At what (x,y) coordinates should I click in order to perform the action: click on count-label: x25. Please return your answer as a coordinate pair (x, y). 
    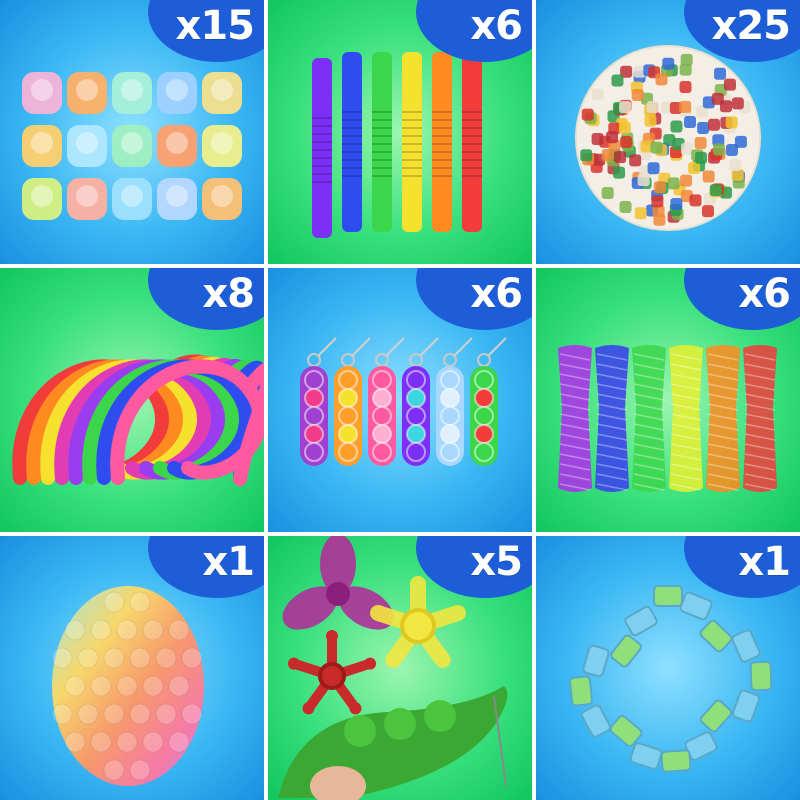
    Looking at the image, I should click on (751, 26).